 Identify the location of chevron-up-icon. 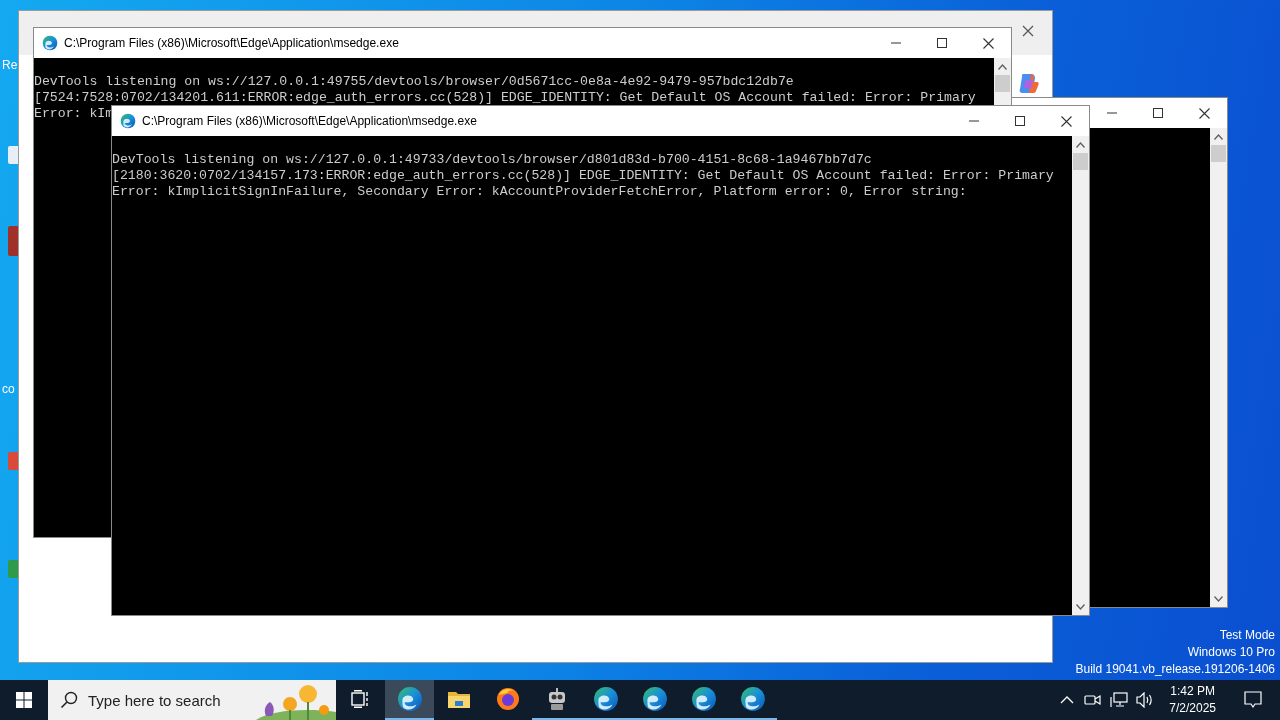
(1067, 700).